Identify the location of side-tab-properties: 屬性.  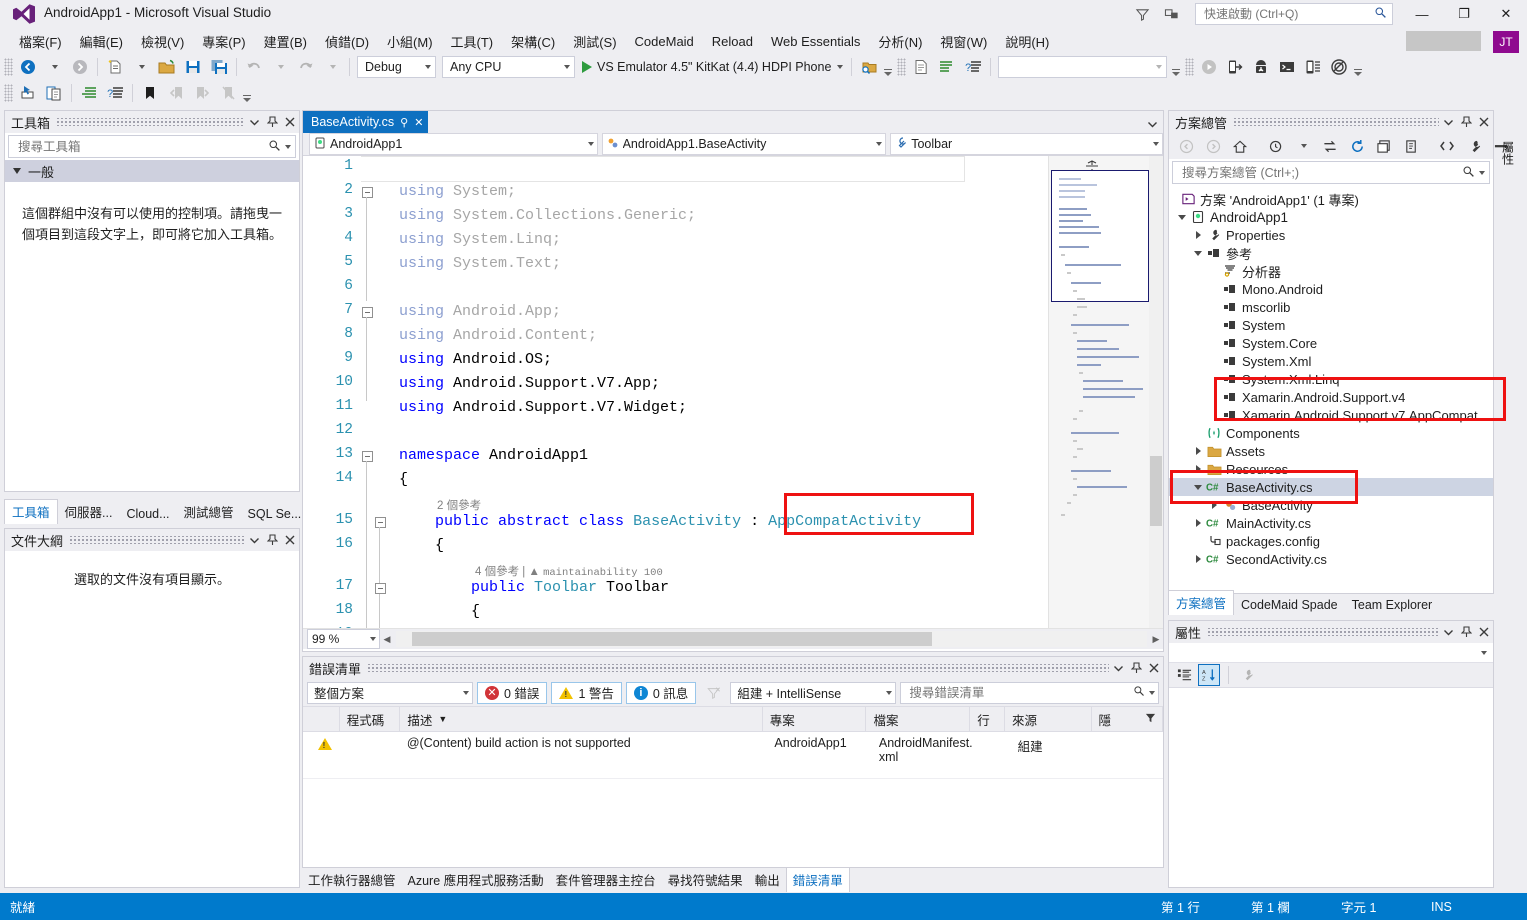
(1508, 153).